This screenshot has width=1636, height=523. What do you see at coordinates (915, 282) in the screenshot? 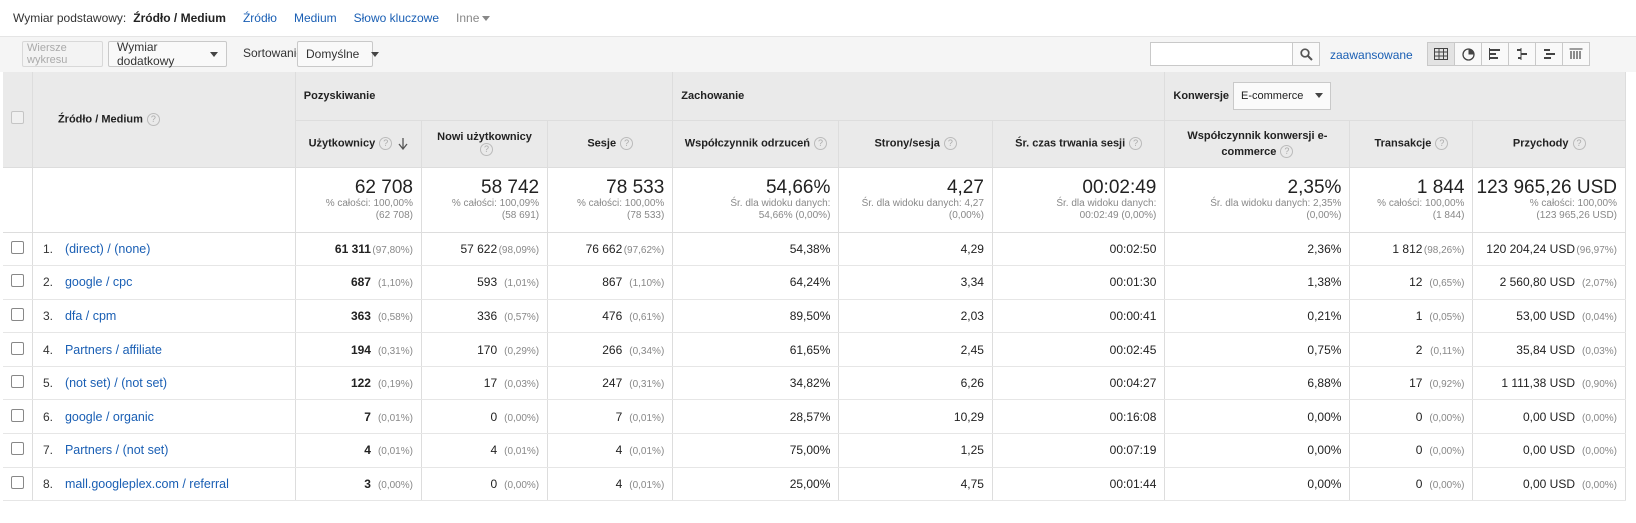
I see `cell-pages-per-session: 3,34` at bounding box center [915, 282].